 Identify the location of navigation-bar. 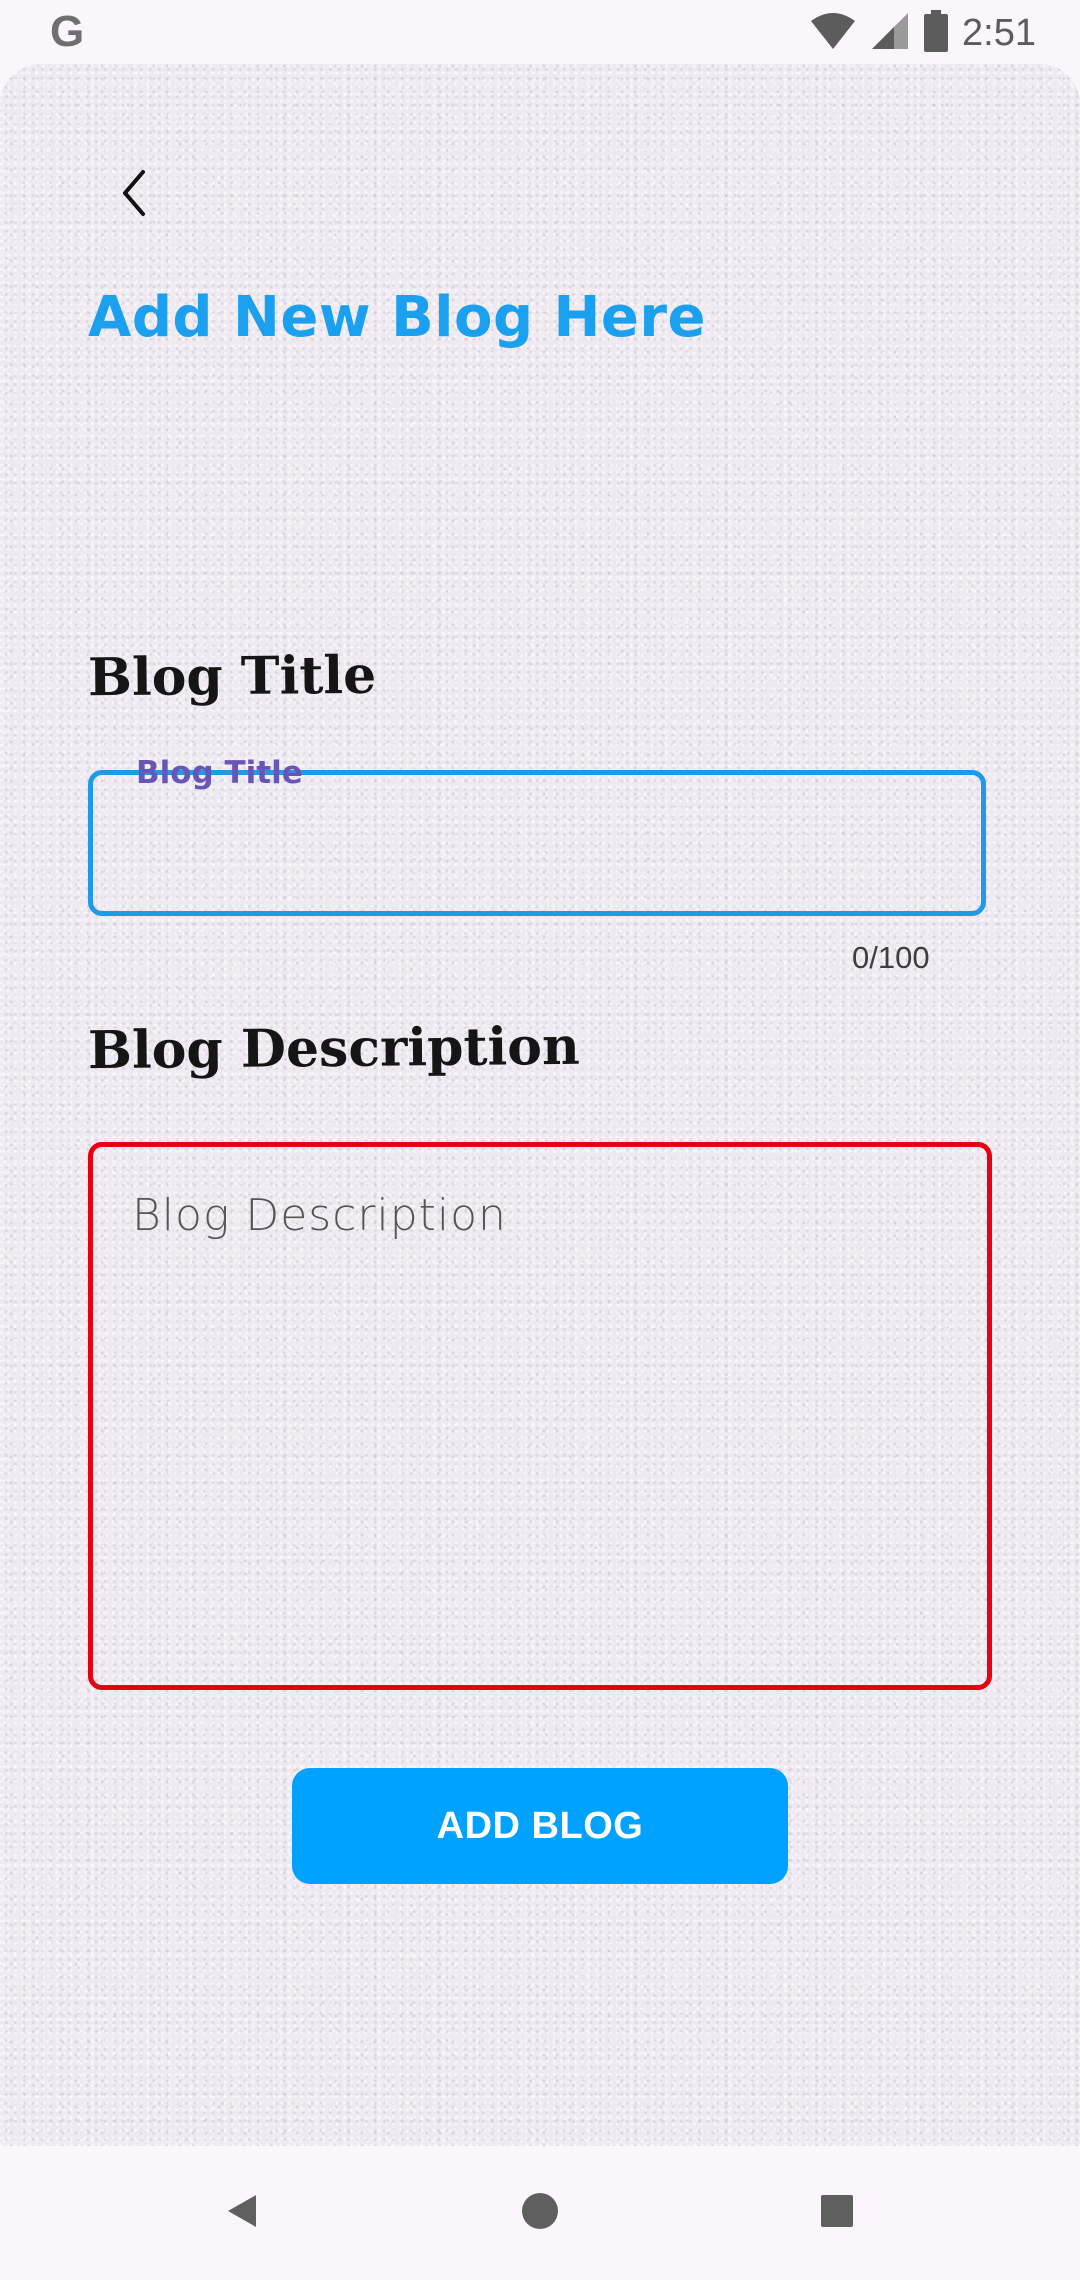
(540, 2213).